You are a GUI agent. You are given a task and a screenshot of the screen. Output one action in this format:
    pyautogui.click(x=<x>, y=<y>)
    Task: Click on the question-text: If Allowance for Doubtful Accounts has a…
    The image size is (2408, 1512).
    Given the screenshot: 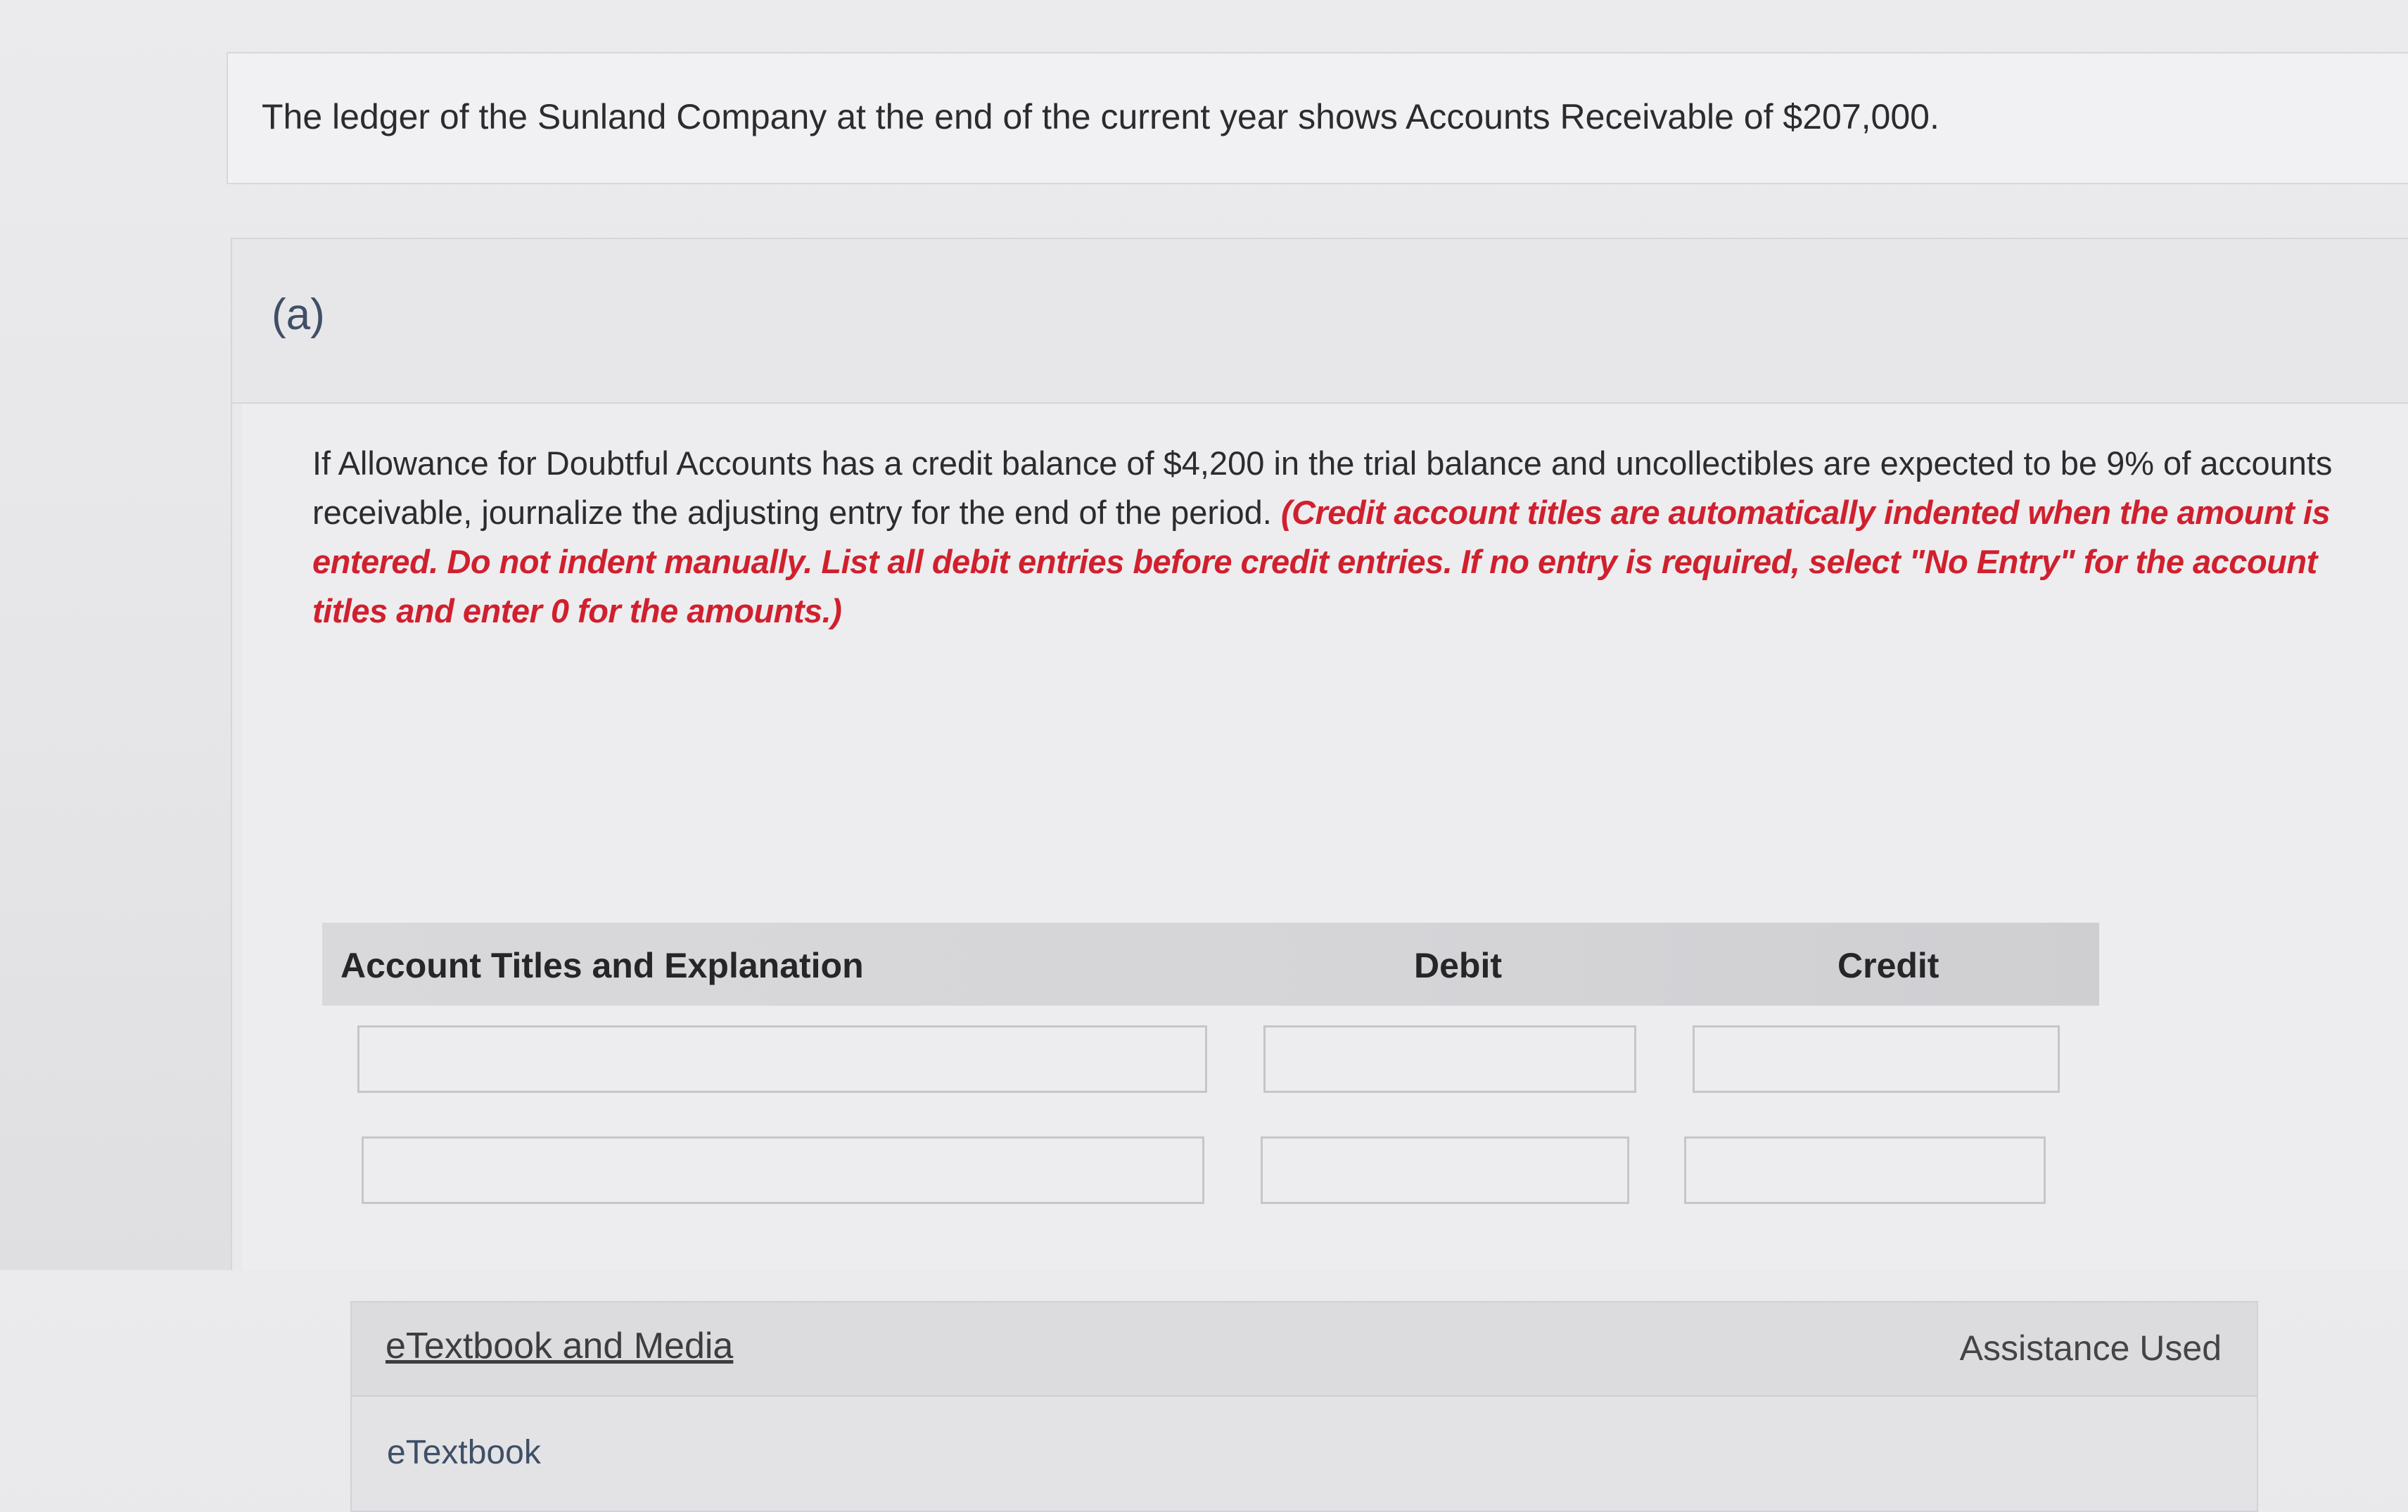 What is the action you would take?
    pyautogui.click(x=1325, y=537)
    